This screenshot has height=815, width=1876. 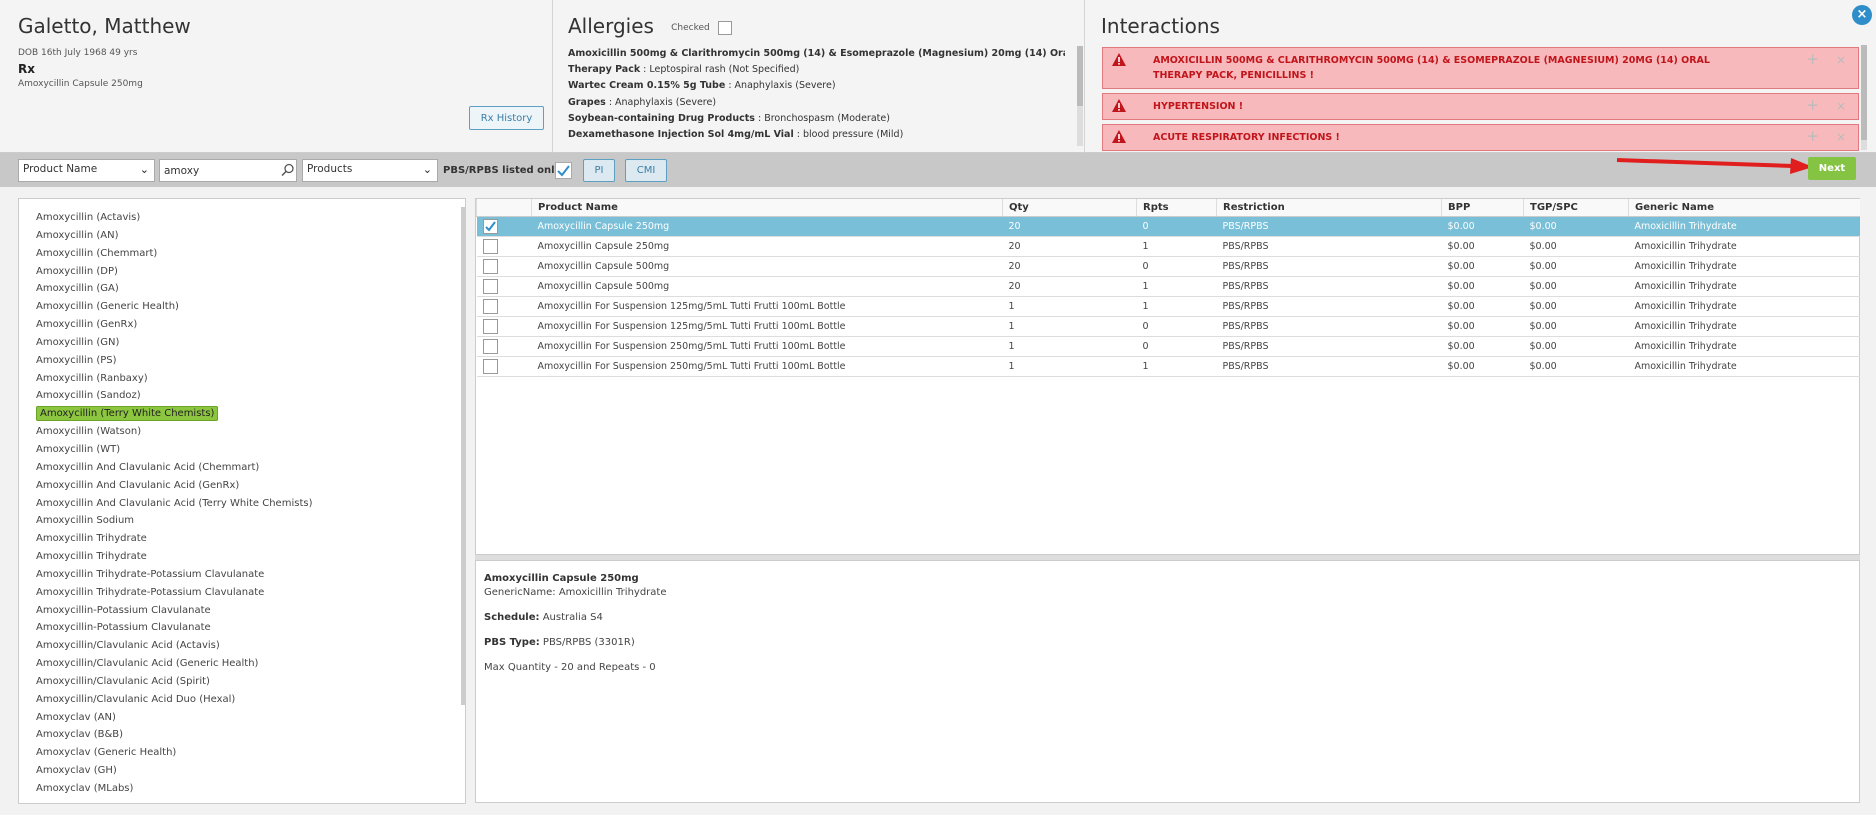 What do you see at coordinates (243, 450) in the screenshot?
I see `list-item: Amoxycillin (WT)` at bounding box center [243, 450].